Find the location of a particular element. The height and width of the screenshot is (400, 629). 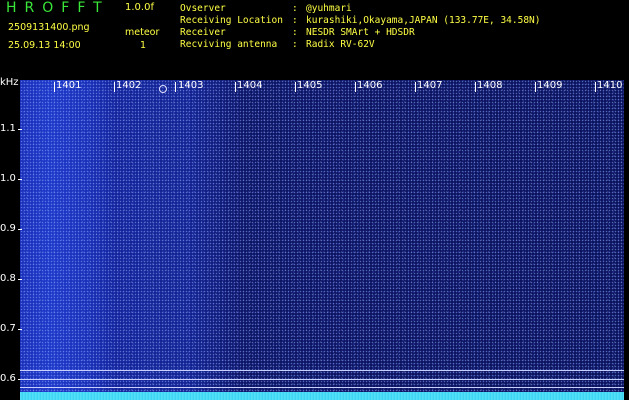

info-row-receiver: Receiver : NESDR SMArt + HDSDR is located at coordinates (297, 32).